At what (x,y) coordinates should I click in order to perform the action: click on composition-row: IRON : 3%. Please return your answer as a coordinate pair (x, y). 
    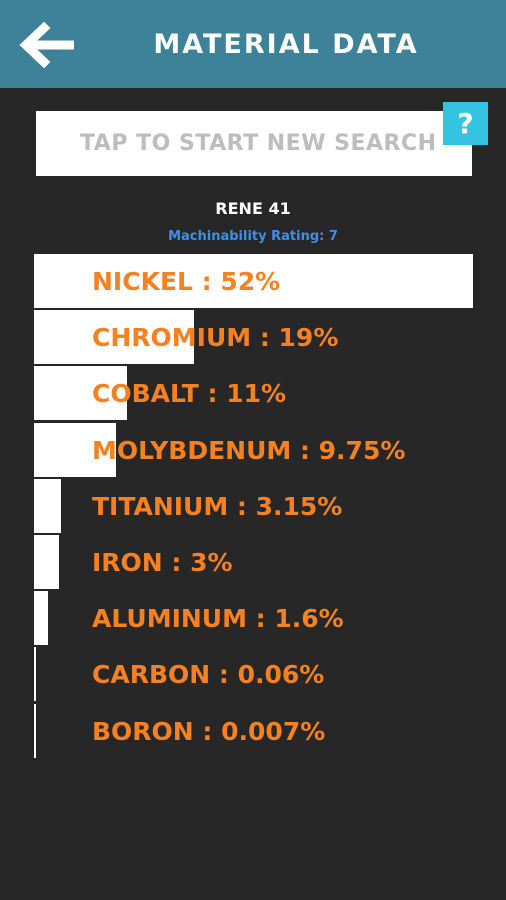
    Looking at the image, I should click on (253, 562).